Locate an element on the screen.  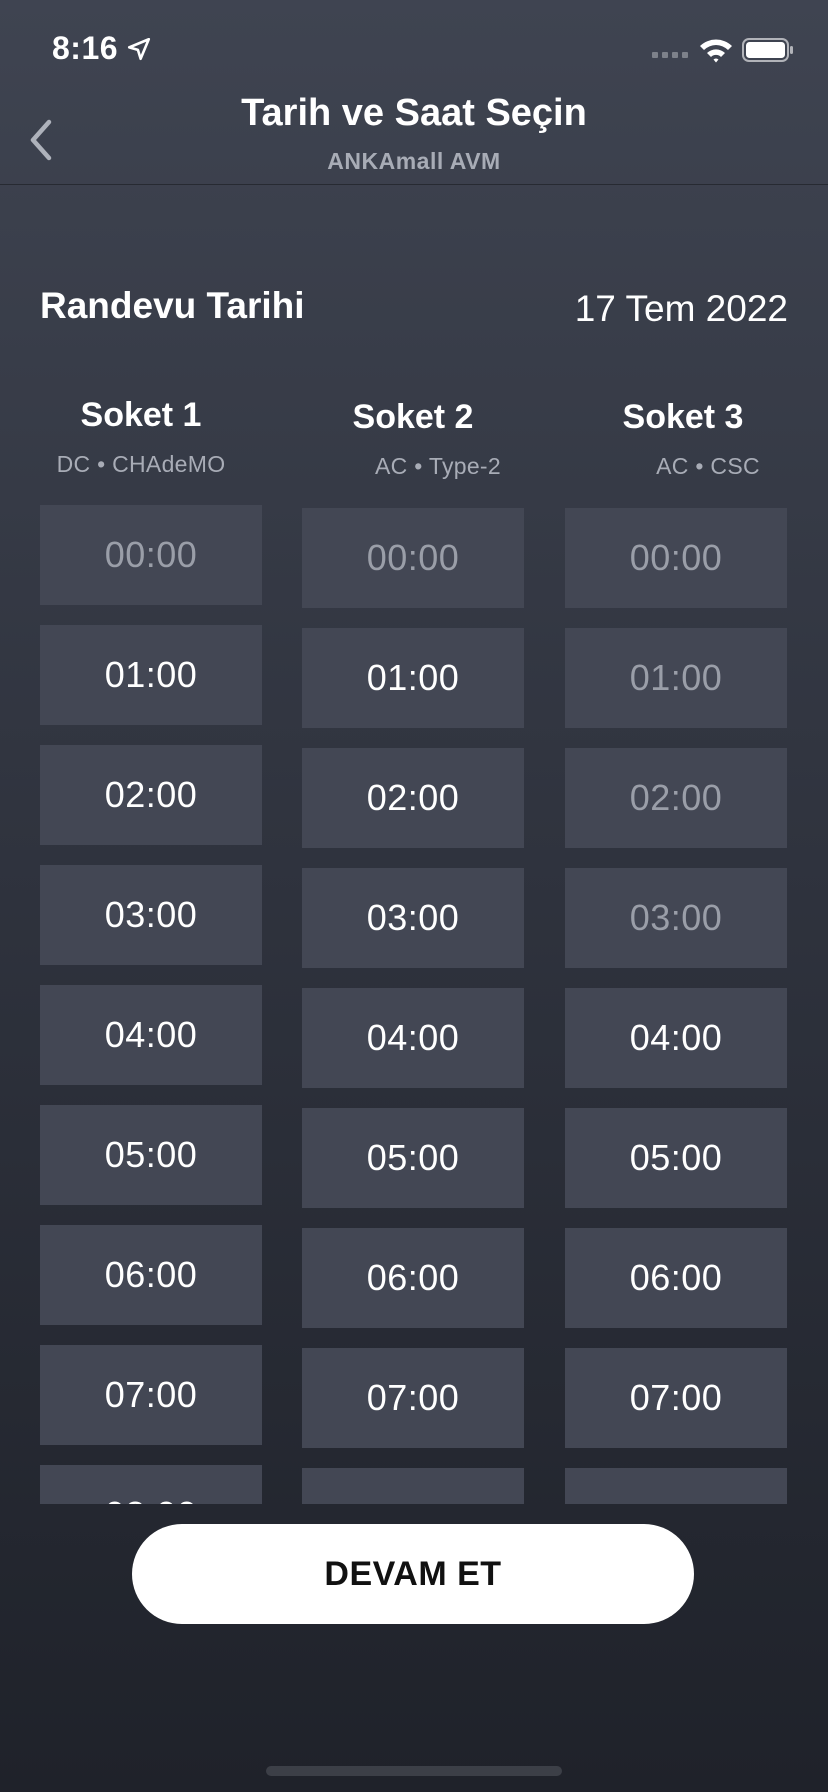
socket-title: Soket 1 is located at coordinates (141, 415).